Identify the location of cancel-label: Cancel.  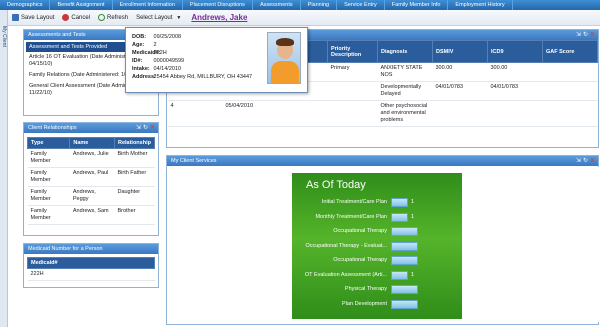
(81, 17).